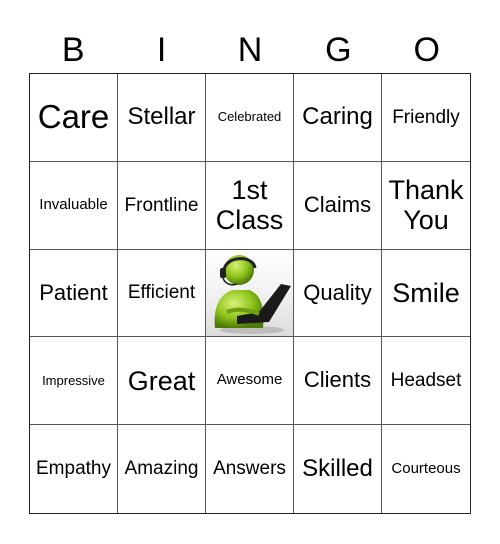  Describe the element at coordinates (162, 205) in the screenshot. I see `bingo-cell: Frontline` at that location.